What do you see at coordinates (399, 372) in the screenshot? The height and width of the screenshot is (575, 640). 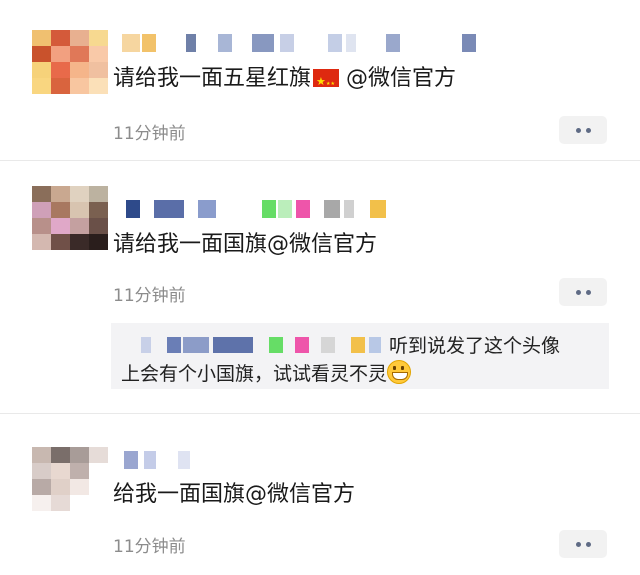 I see `grinning-face-emoji` at bounding box center [399, 372].